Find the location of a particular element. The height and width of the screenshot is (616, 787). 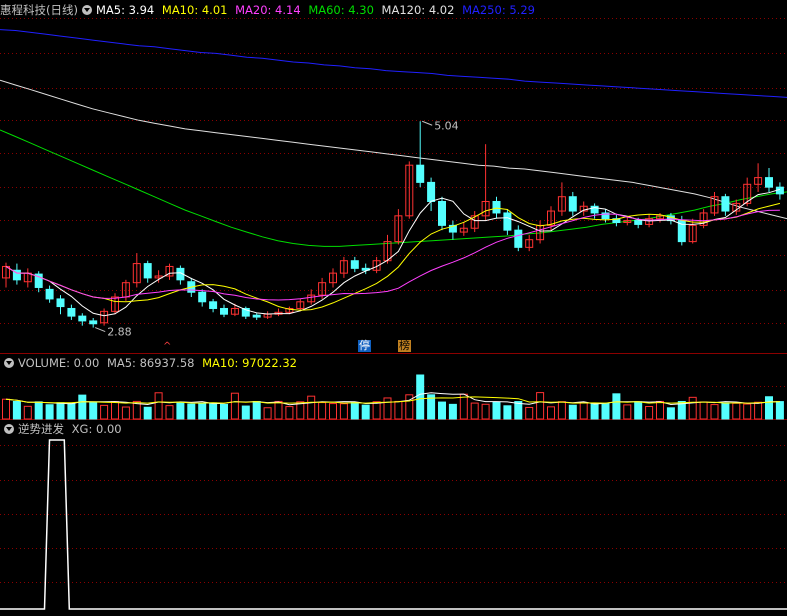

vol-ma10-value: MA10: 97022.32 is located at coordinates (249, 363).